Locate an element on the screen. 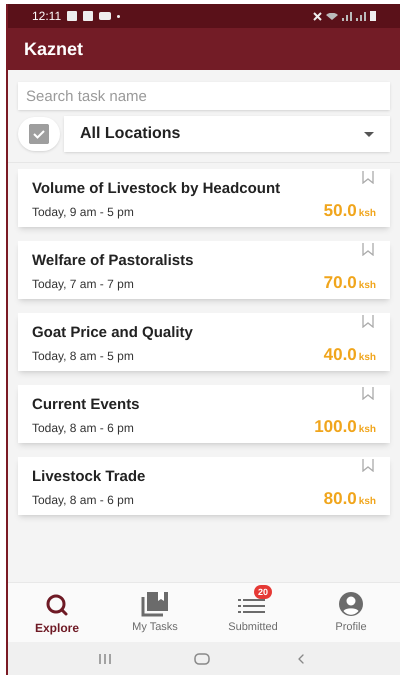 The height and width of the screenshot is (675, 400). task-time: Today, 7 am - 7 pm is located at coordinates (83, 284).